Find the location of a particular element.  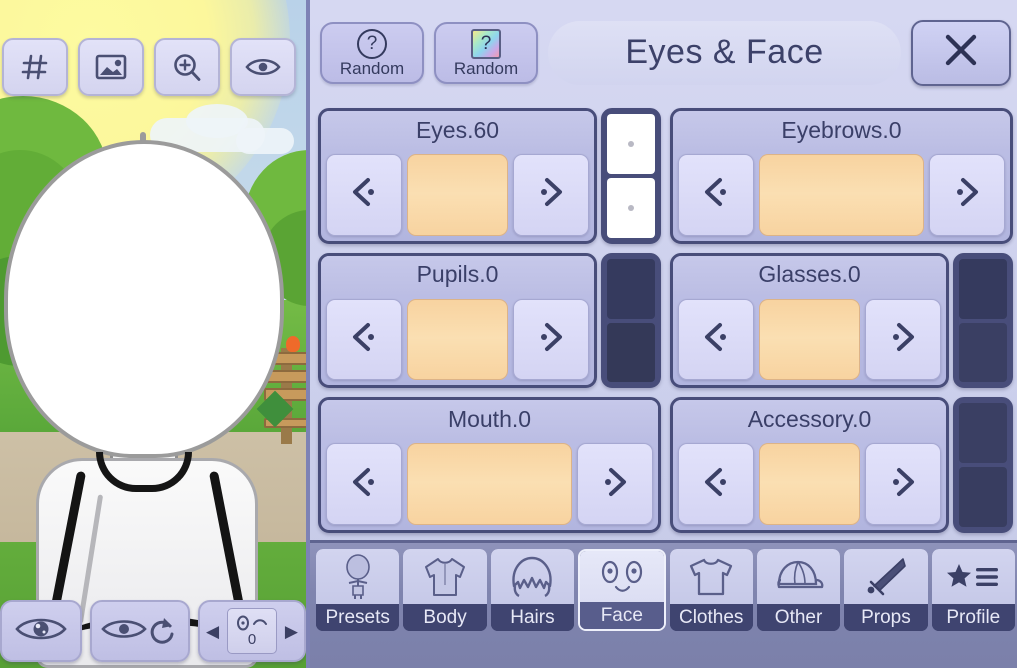

tab-props: Props is located at coordinates (886, 590).